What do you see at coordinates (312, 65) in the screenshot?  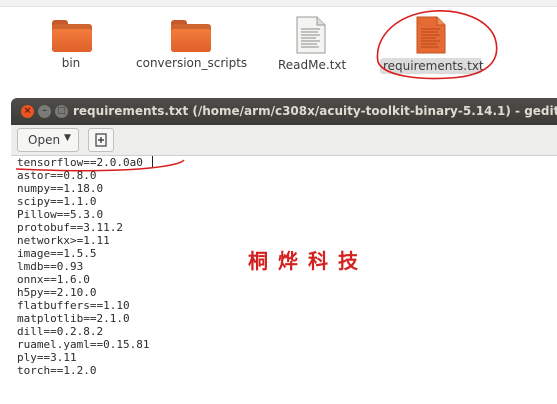 I see `file-item-label: ReadMe.txt` at bounding box center [312, 65].